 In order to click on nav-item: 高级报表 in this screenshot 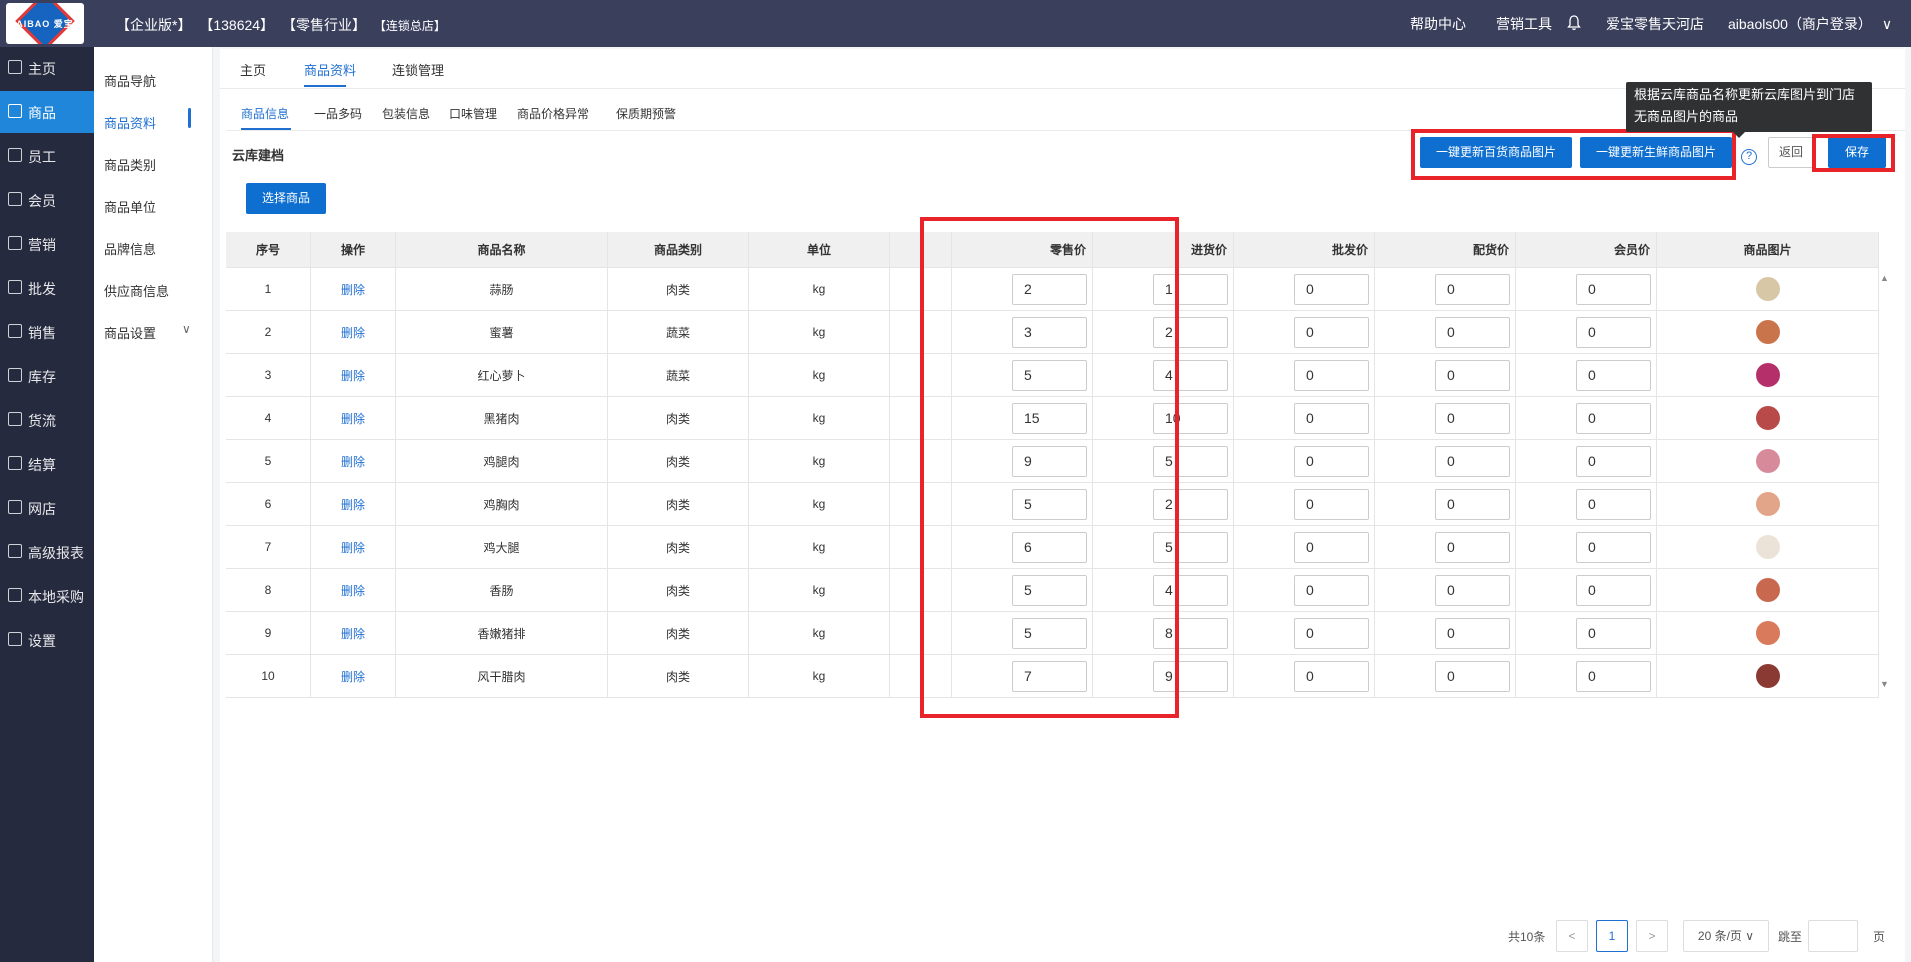, I will do `click(47, 552)`.